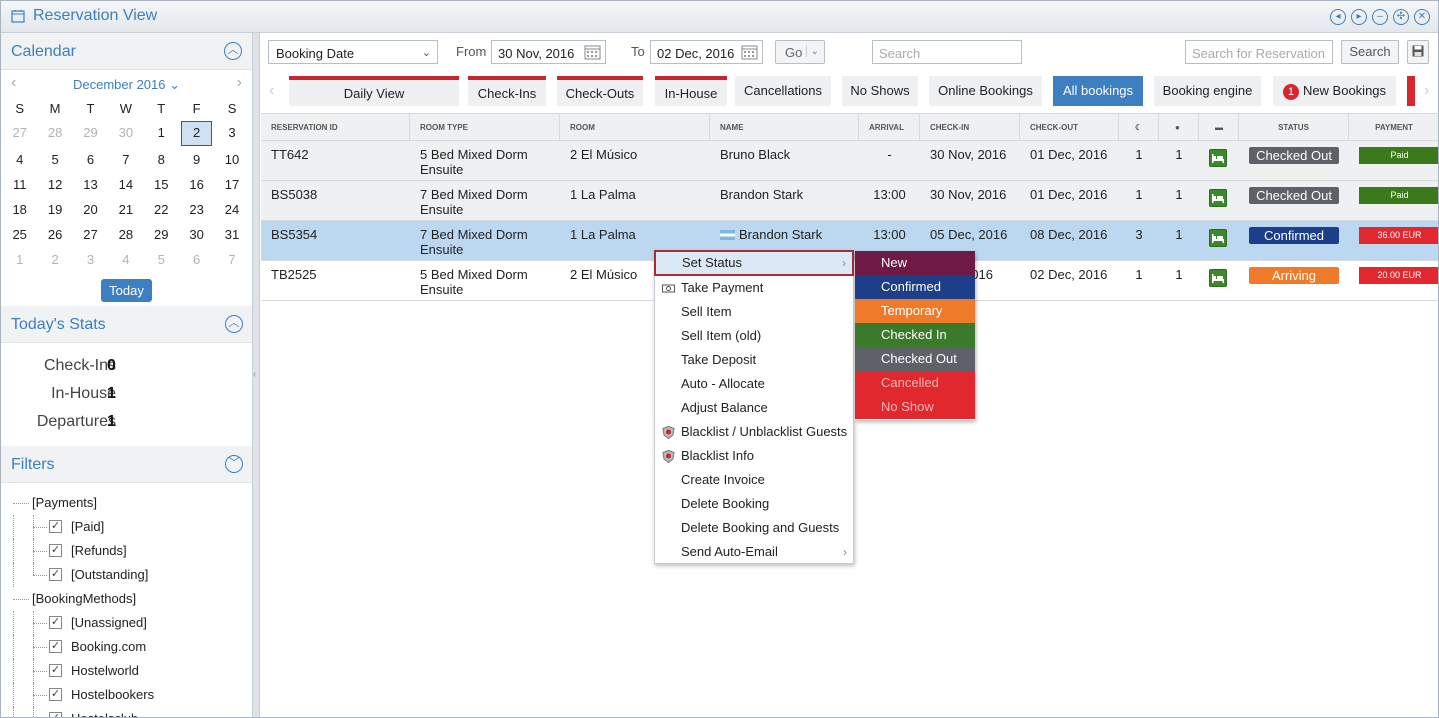 Image resolution: width=1439 pixels, height=718 pixels. I want to click on column-header: NAME, so click(784, 127).